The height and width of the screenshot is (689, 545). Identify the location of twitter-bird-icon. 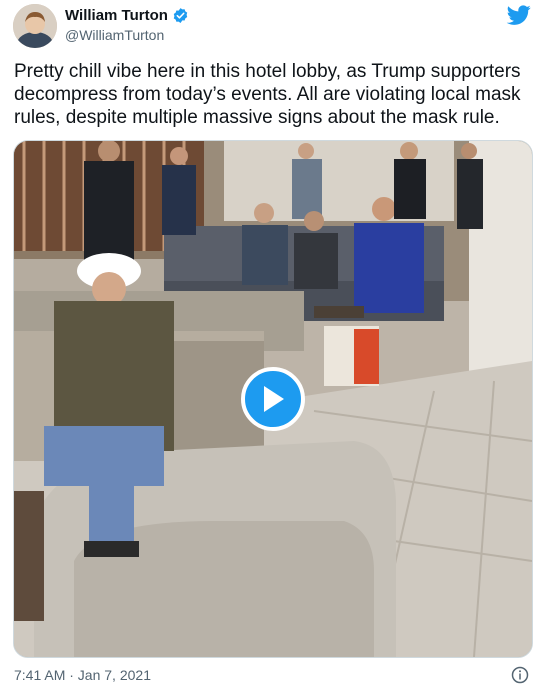
(519, 15).